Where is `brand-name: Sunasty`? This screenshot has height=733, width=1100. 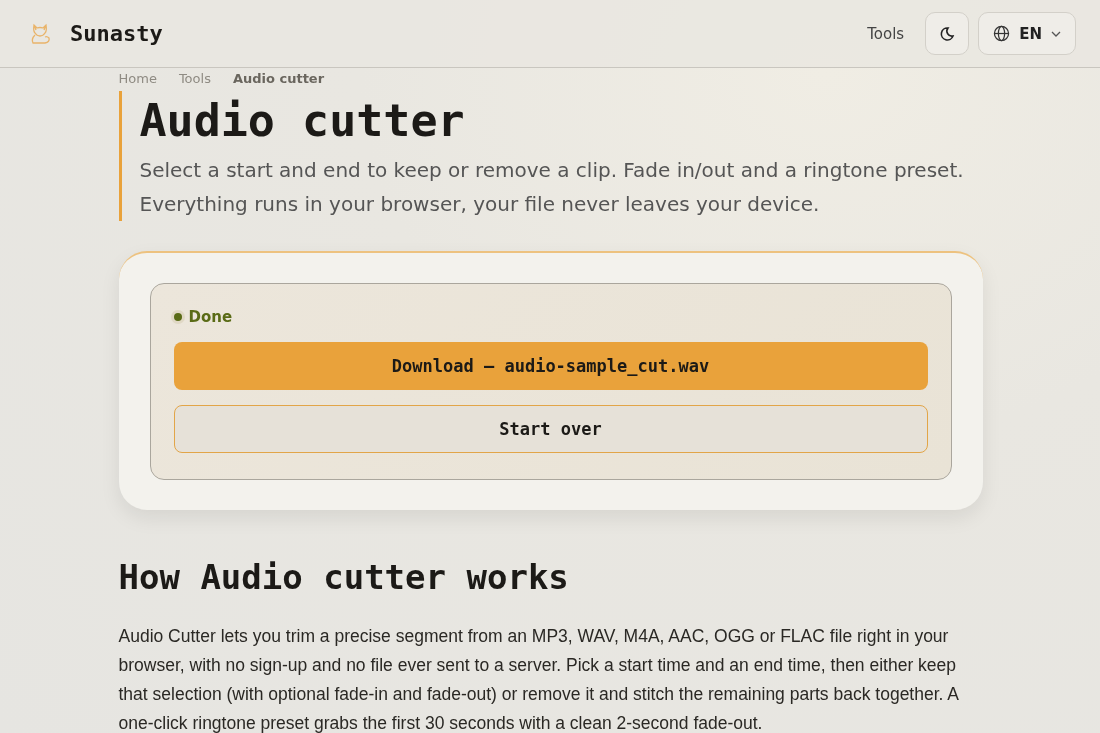 brand-name: Sunasty is located at coordinates (116, 33).